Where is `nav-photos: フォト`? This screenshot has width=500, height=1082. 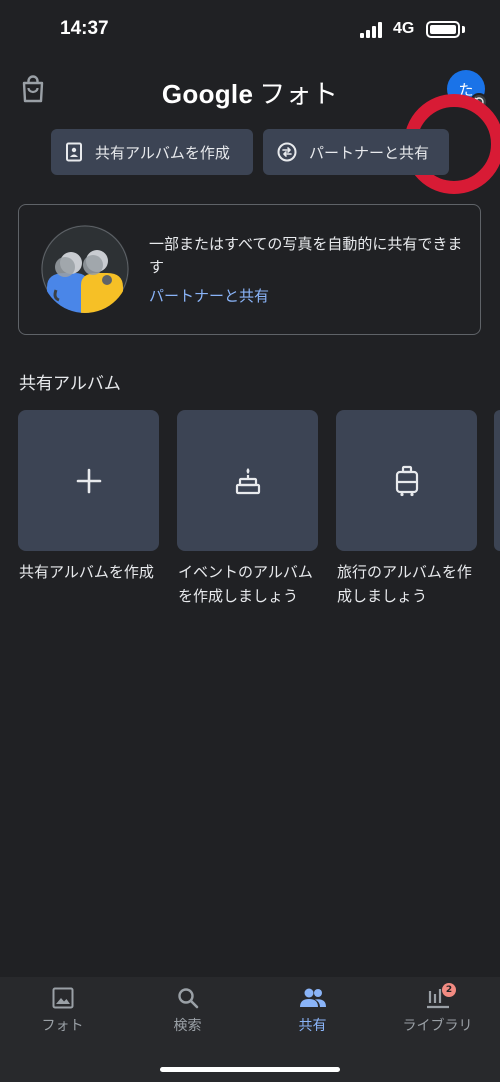 nav-photos: フォト is located at coordinates (62, 1012).